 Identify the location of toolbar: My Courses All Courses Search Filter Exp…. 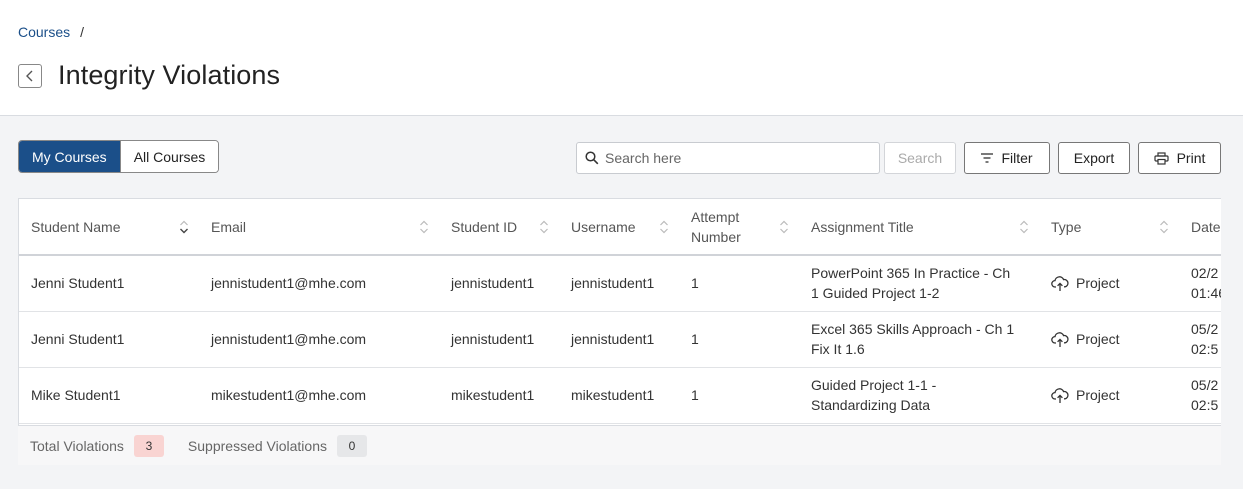
(619, 157).